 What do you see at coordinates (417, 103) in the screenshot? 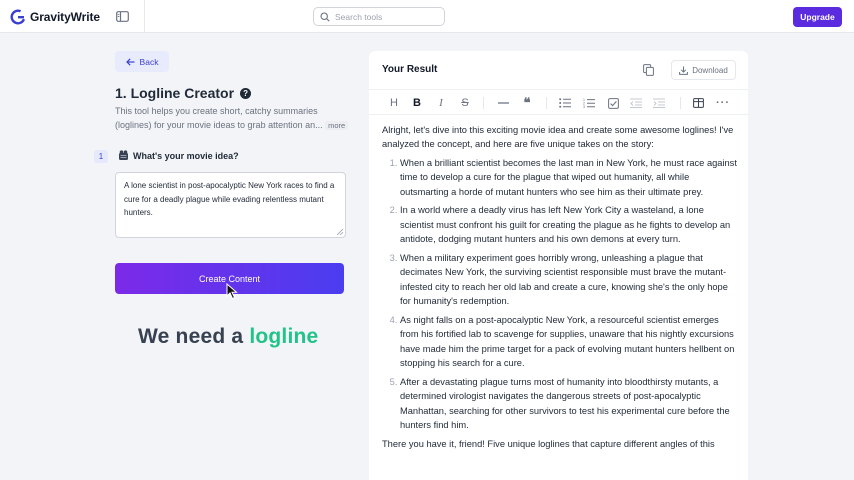
I see `bold-icon: B` at bounding box center [417, 103].